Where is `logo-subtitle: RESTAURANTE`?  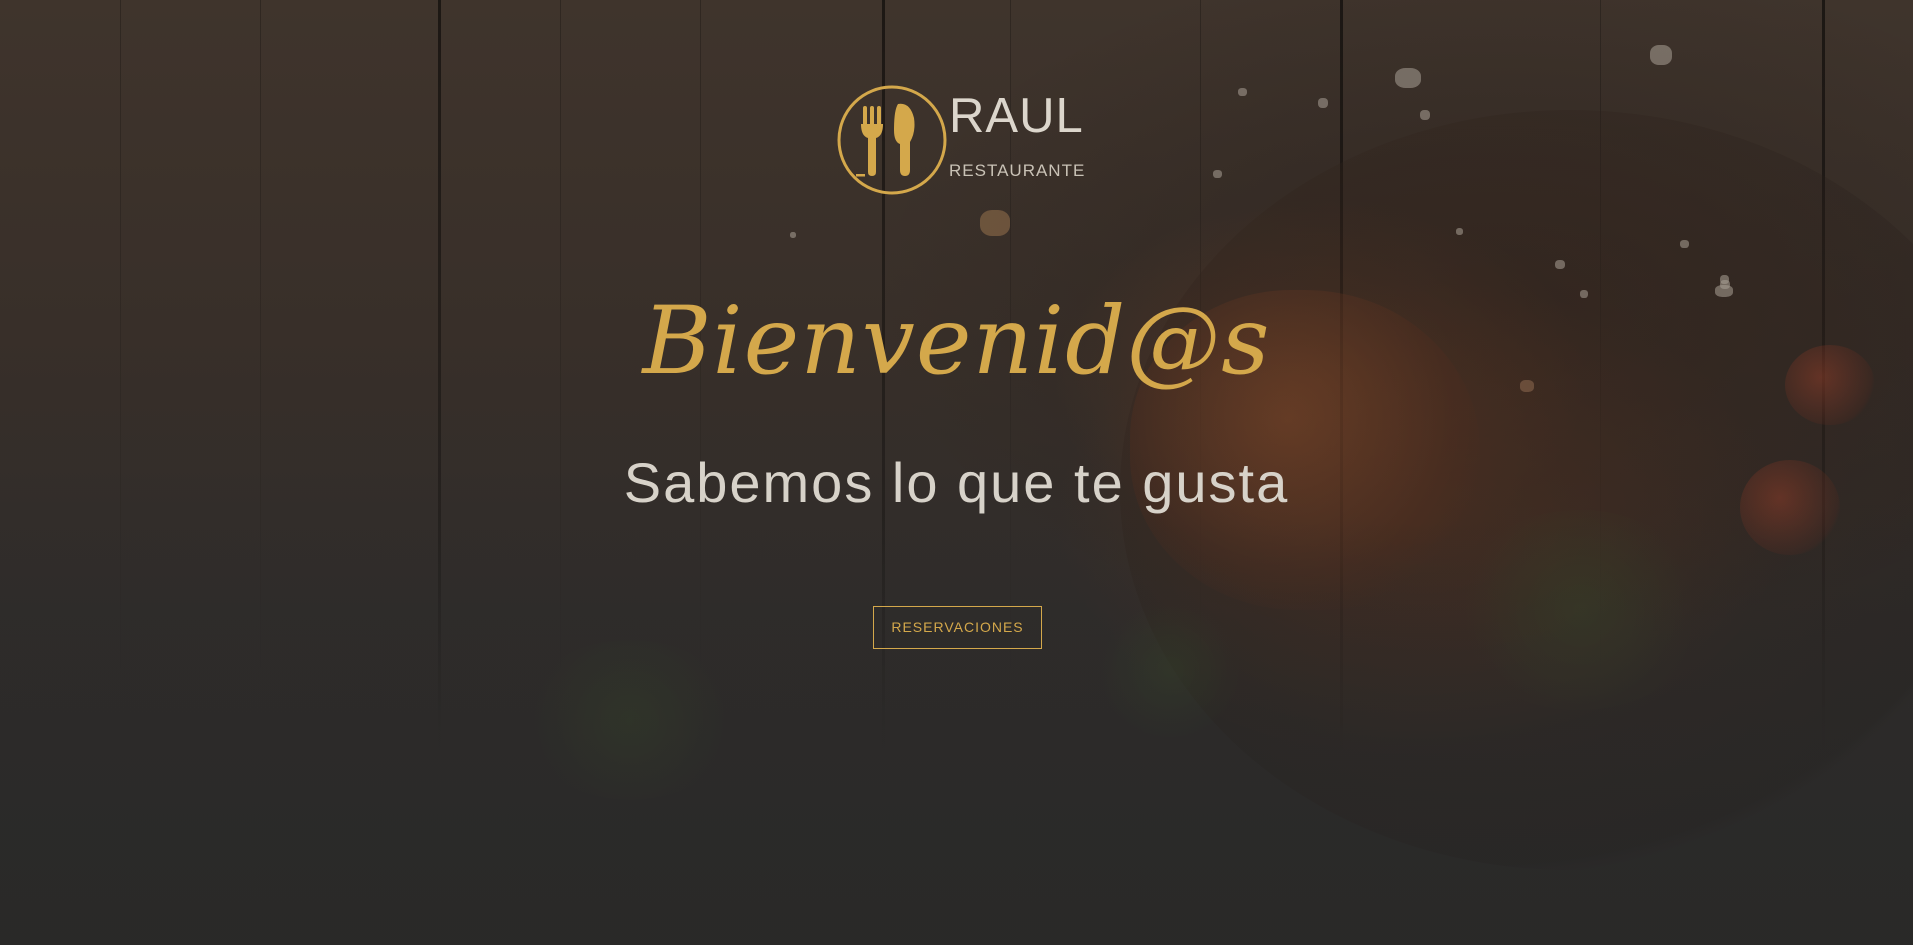
logo-subtitle: RESTAURANTE is located at coordinates (1017, 170).